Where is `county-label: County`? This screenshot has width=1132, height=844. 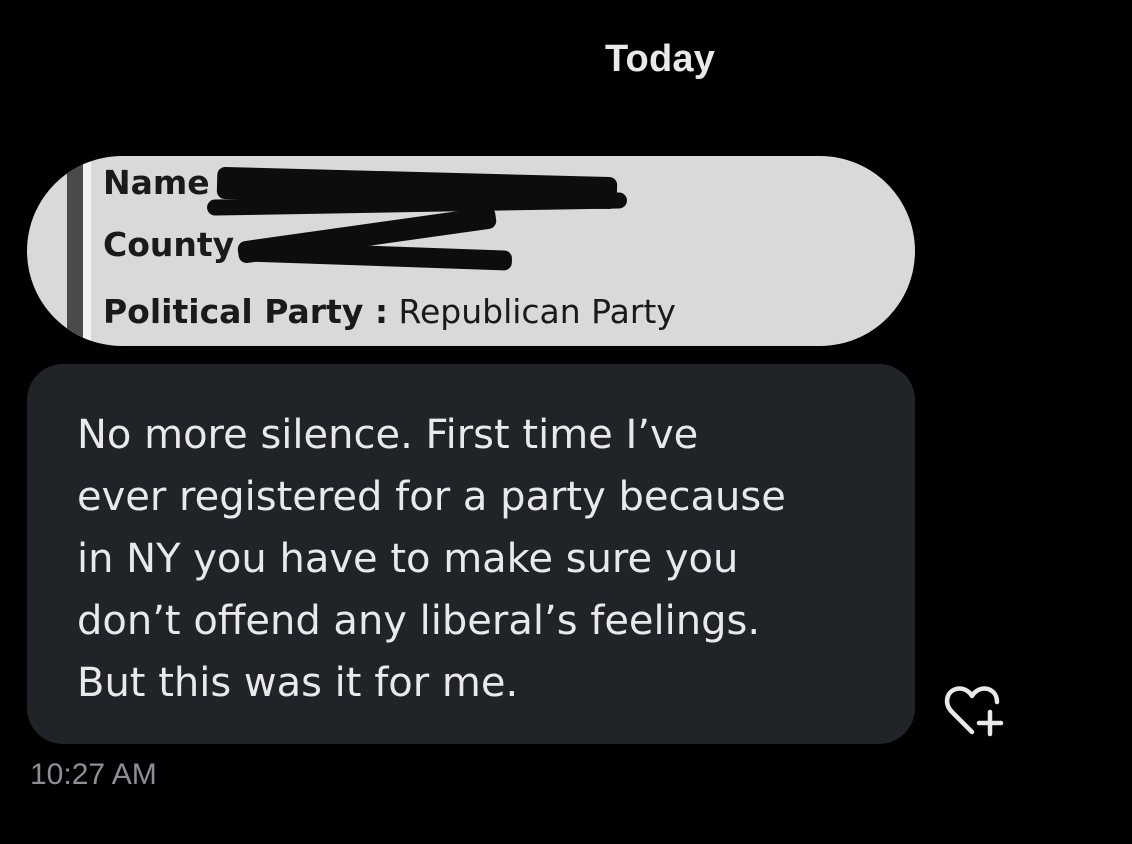
county-label: County is located at coordinates (169, 244).